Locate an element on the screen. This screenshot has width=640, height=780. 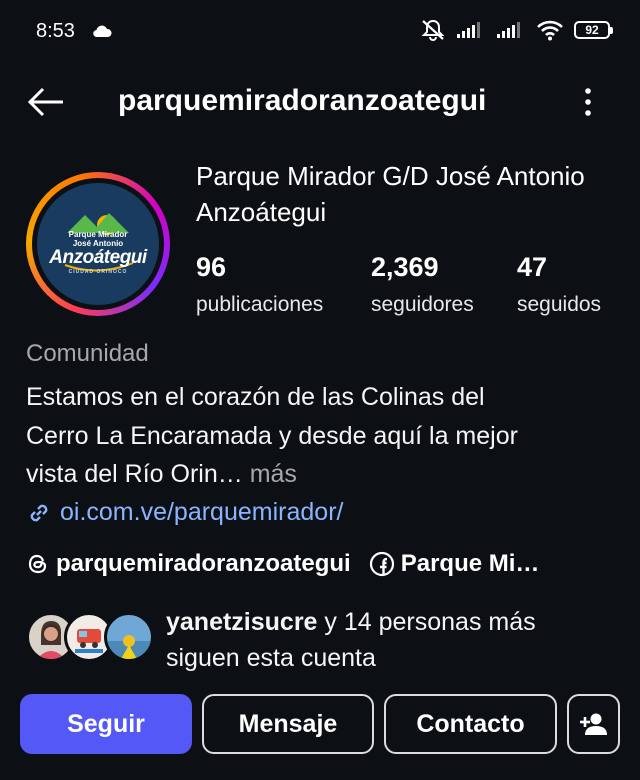
followed-by-line2: siguen esta cuenta is located at coordinates (271, 658).